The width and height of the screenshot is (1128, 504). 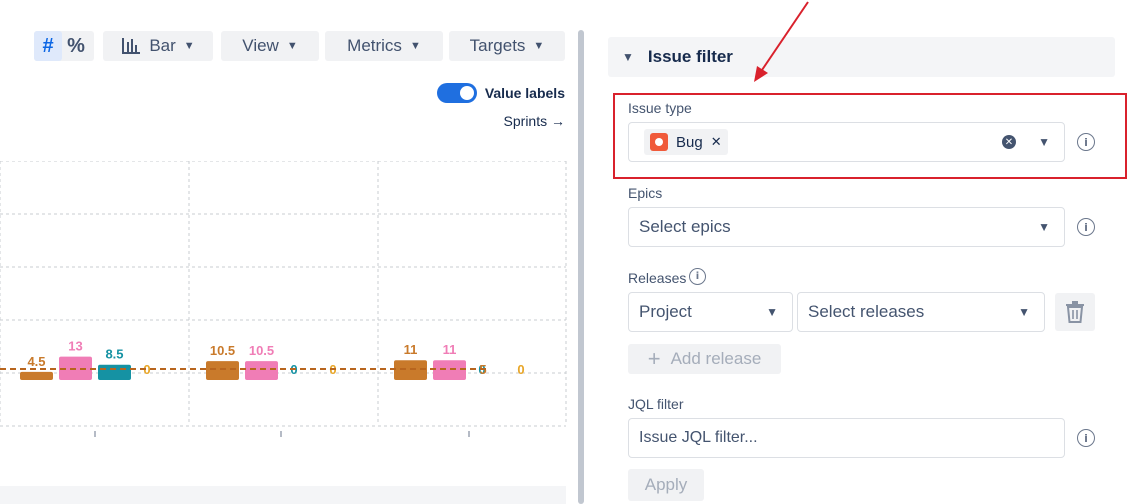 I want to click on value-labels-label: Value labels, so click(x=524, y=93).